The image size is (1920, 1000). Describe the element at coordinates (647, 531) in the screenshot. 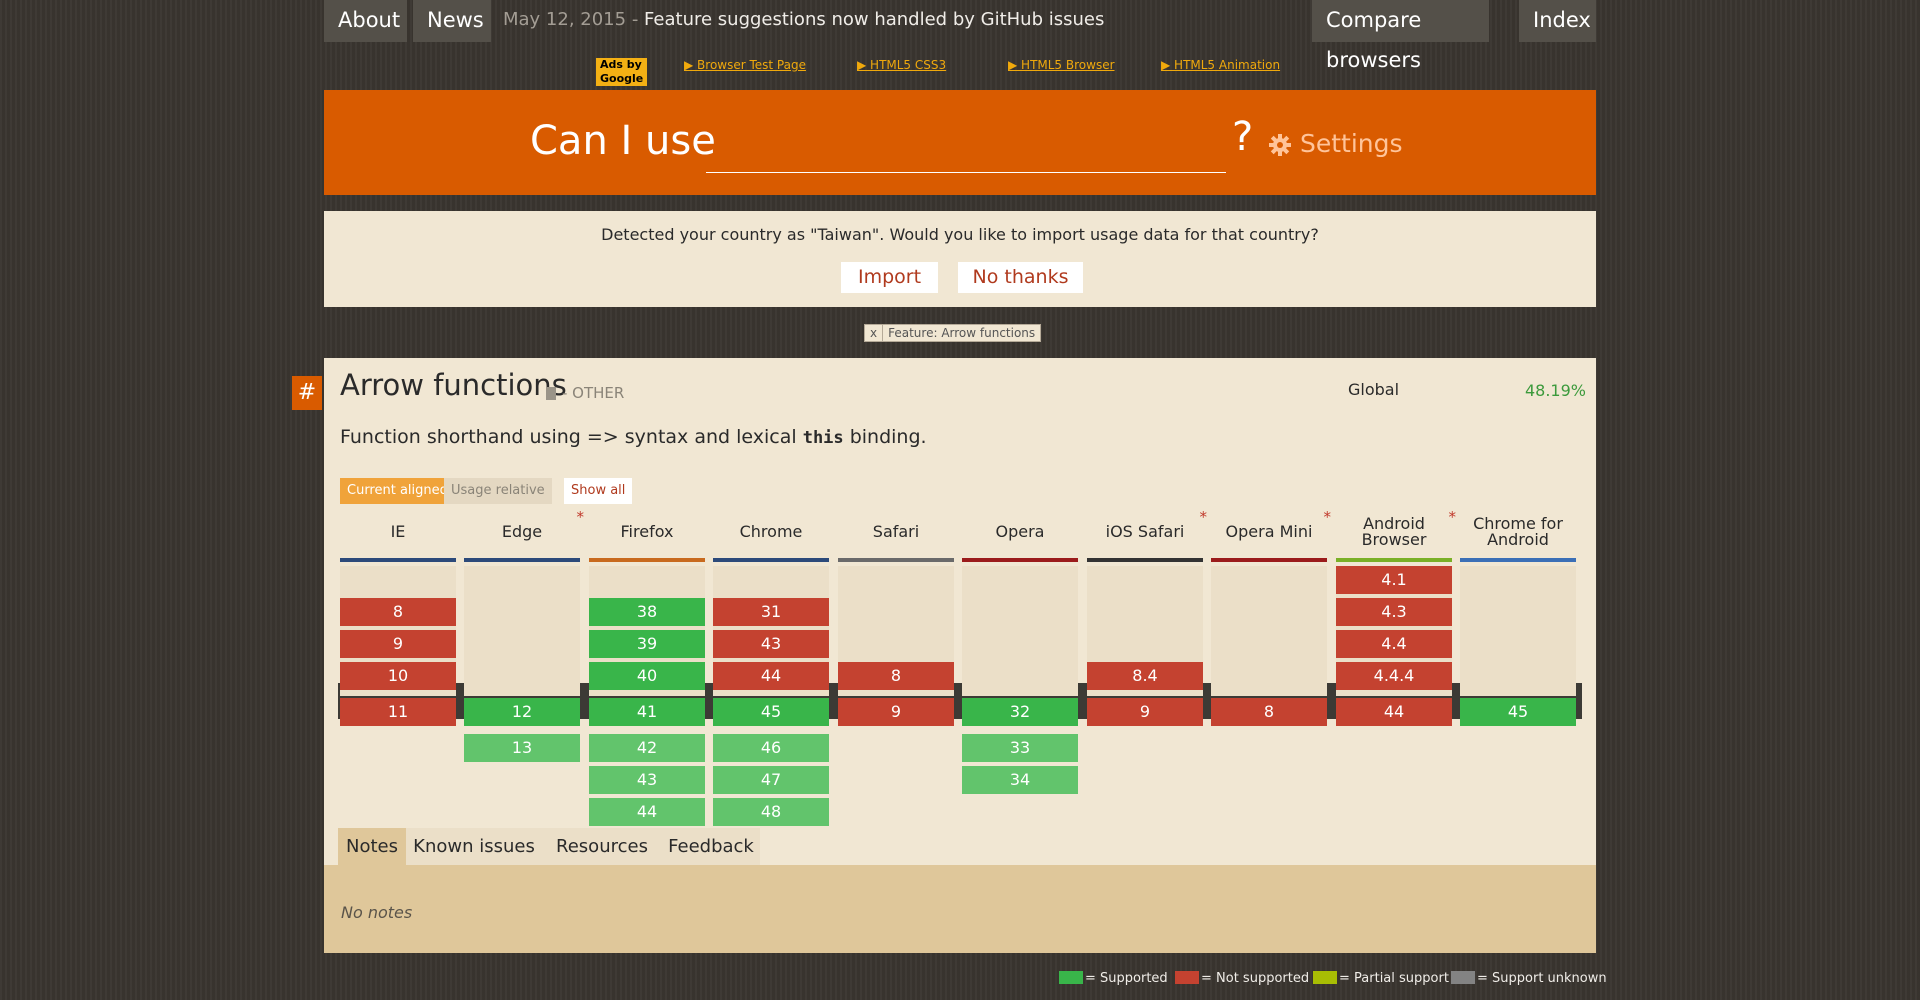

I see `browser-name: Firefox` at that location.